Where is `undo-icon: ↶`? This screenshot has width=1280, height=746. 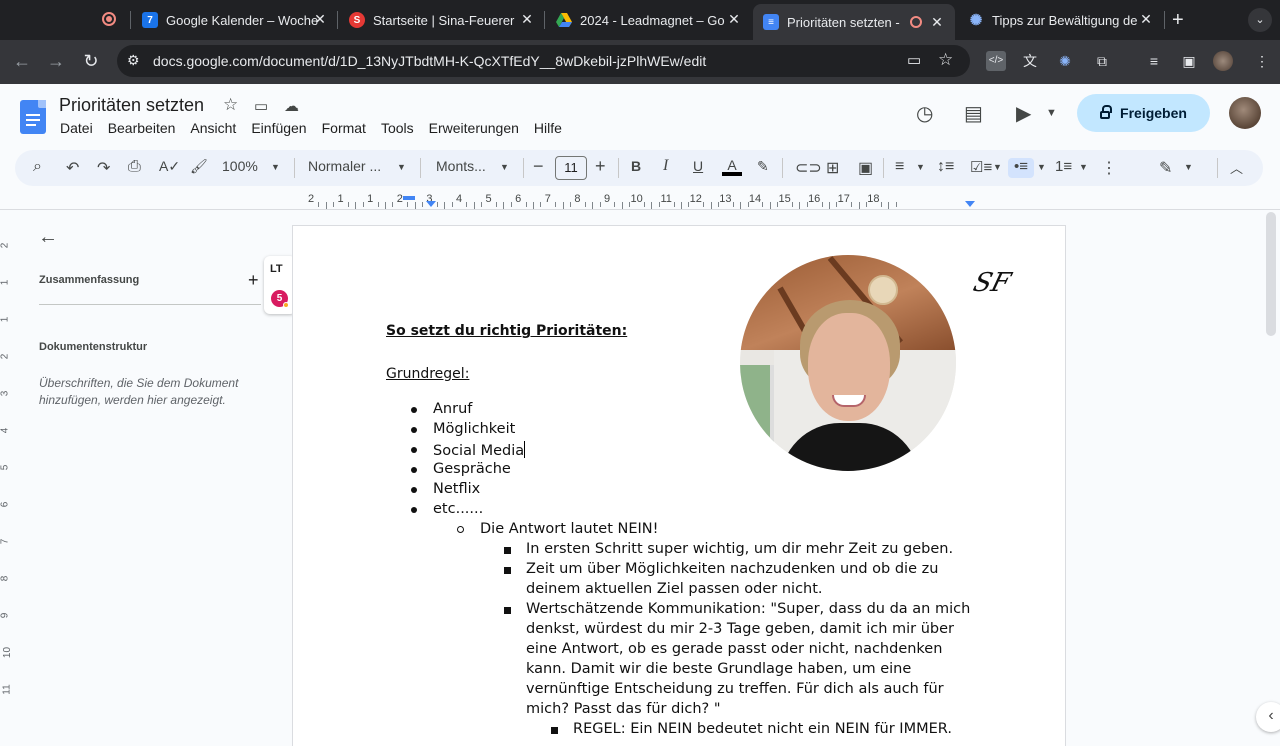
undo-icon: ↶ is located at coordinates (72, 168).